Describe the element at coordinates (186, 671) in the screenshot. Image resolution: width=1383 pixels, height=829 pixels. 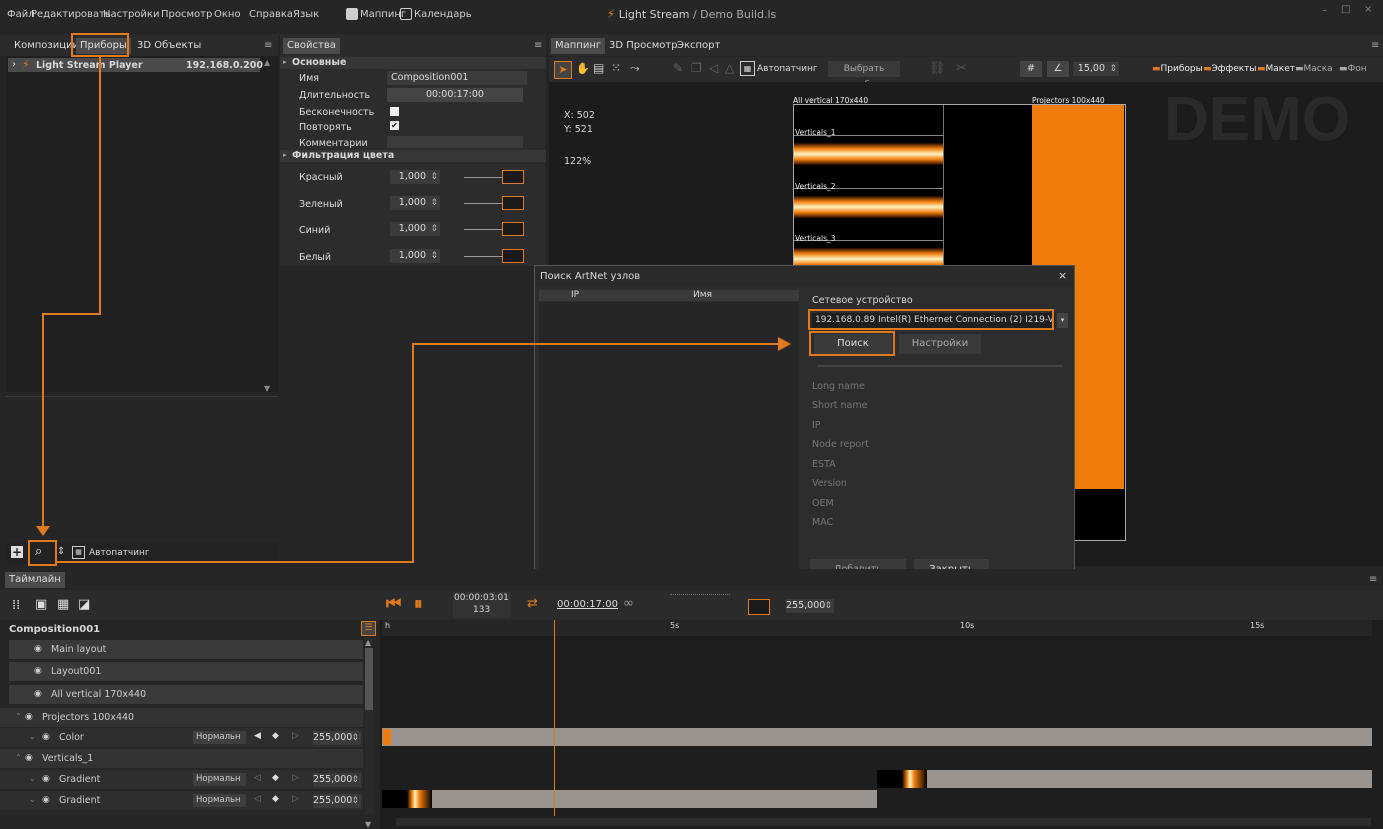
I see `track-row: ◉ Layout001` at that location.